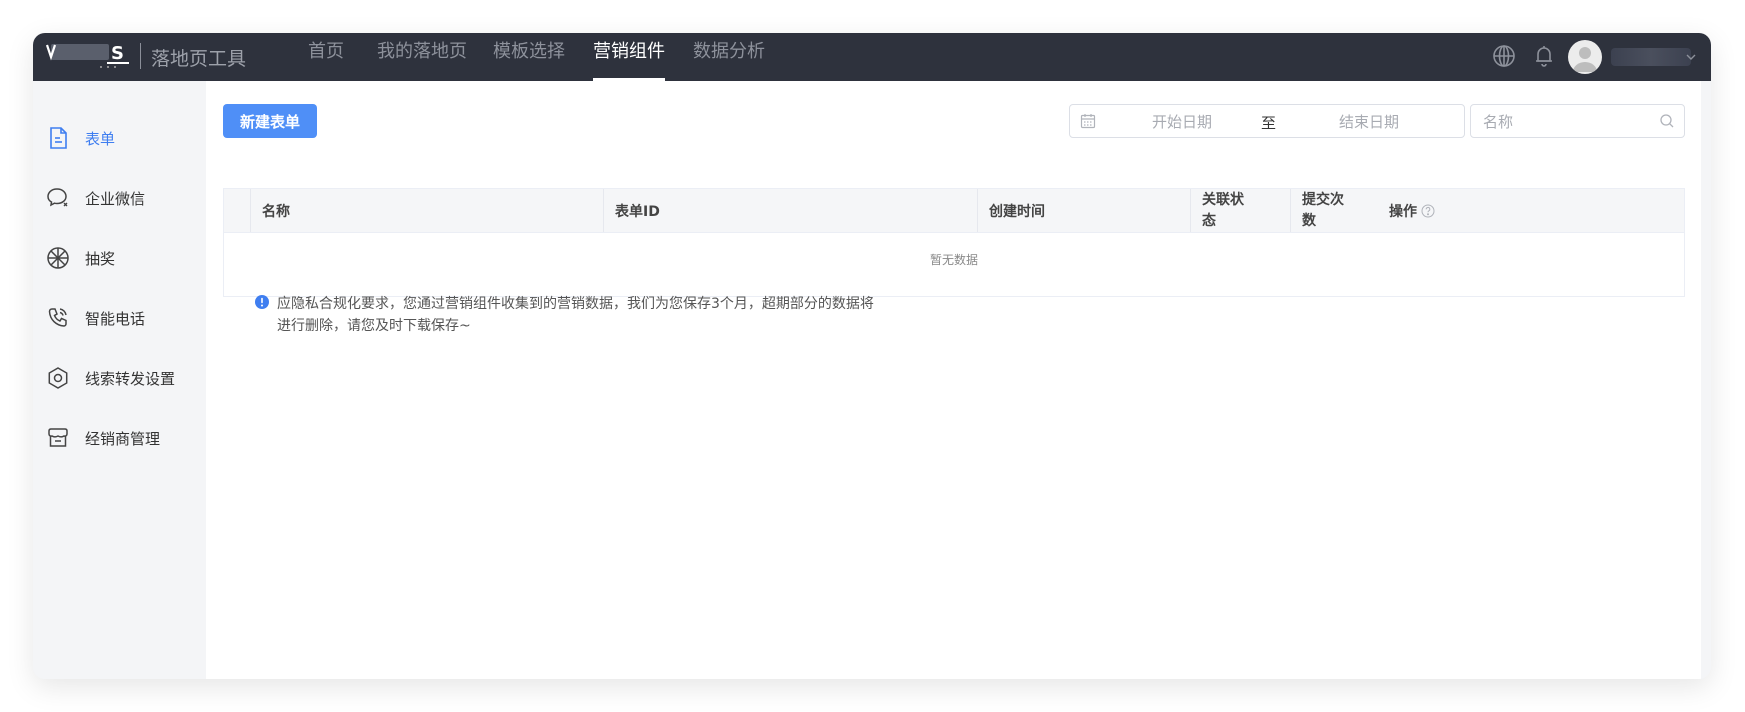  I want to click on column-header-form-id: 表单ID, so click(790, 210).